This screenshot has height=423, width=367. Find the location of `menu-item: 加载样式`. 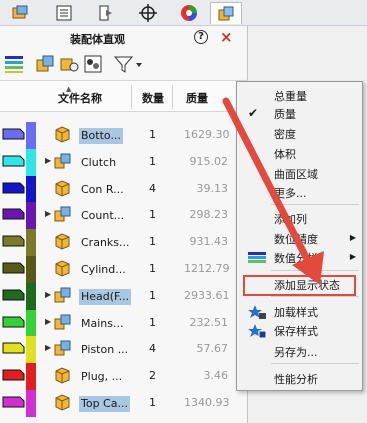

menu-item: 加载样式 is located at coordinates (299, 311).